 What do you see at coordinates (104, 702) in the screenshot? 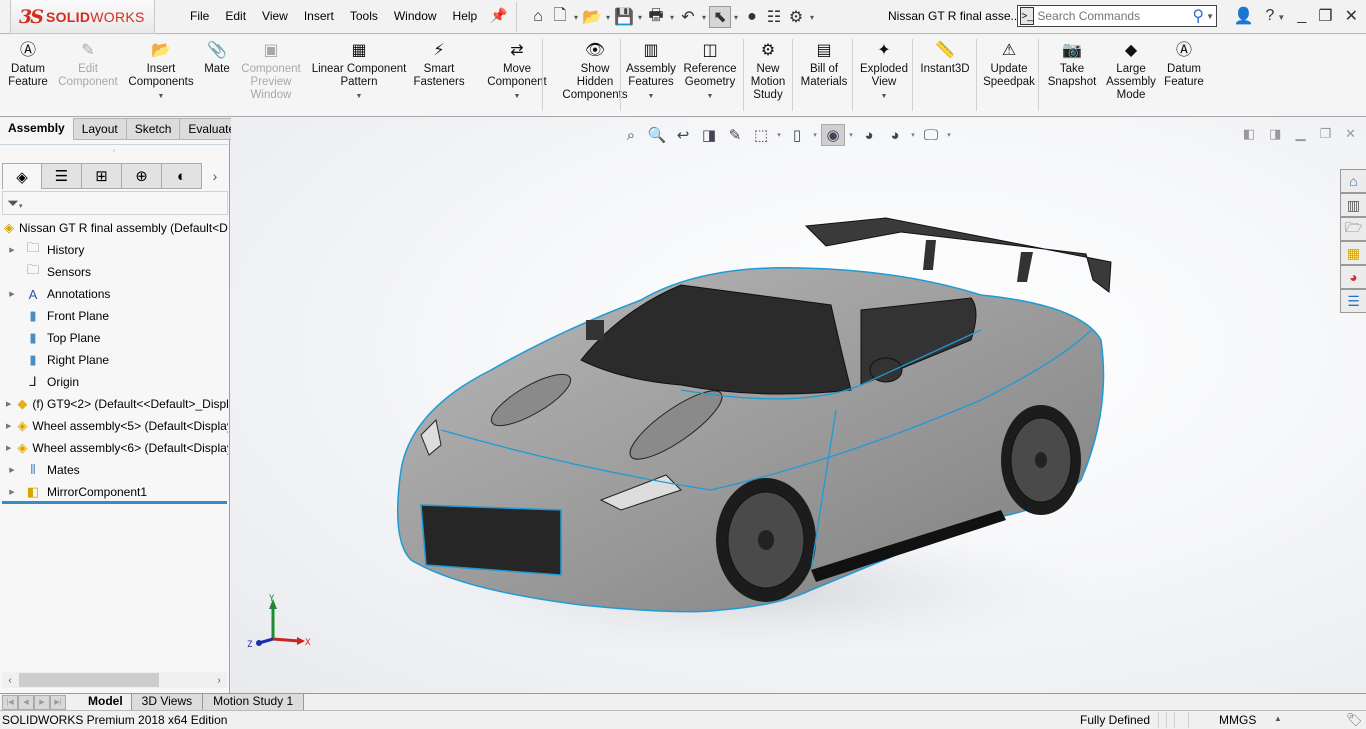
I see `bottom-tab-model: Model` at bounding box center [104, 702].